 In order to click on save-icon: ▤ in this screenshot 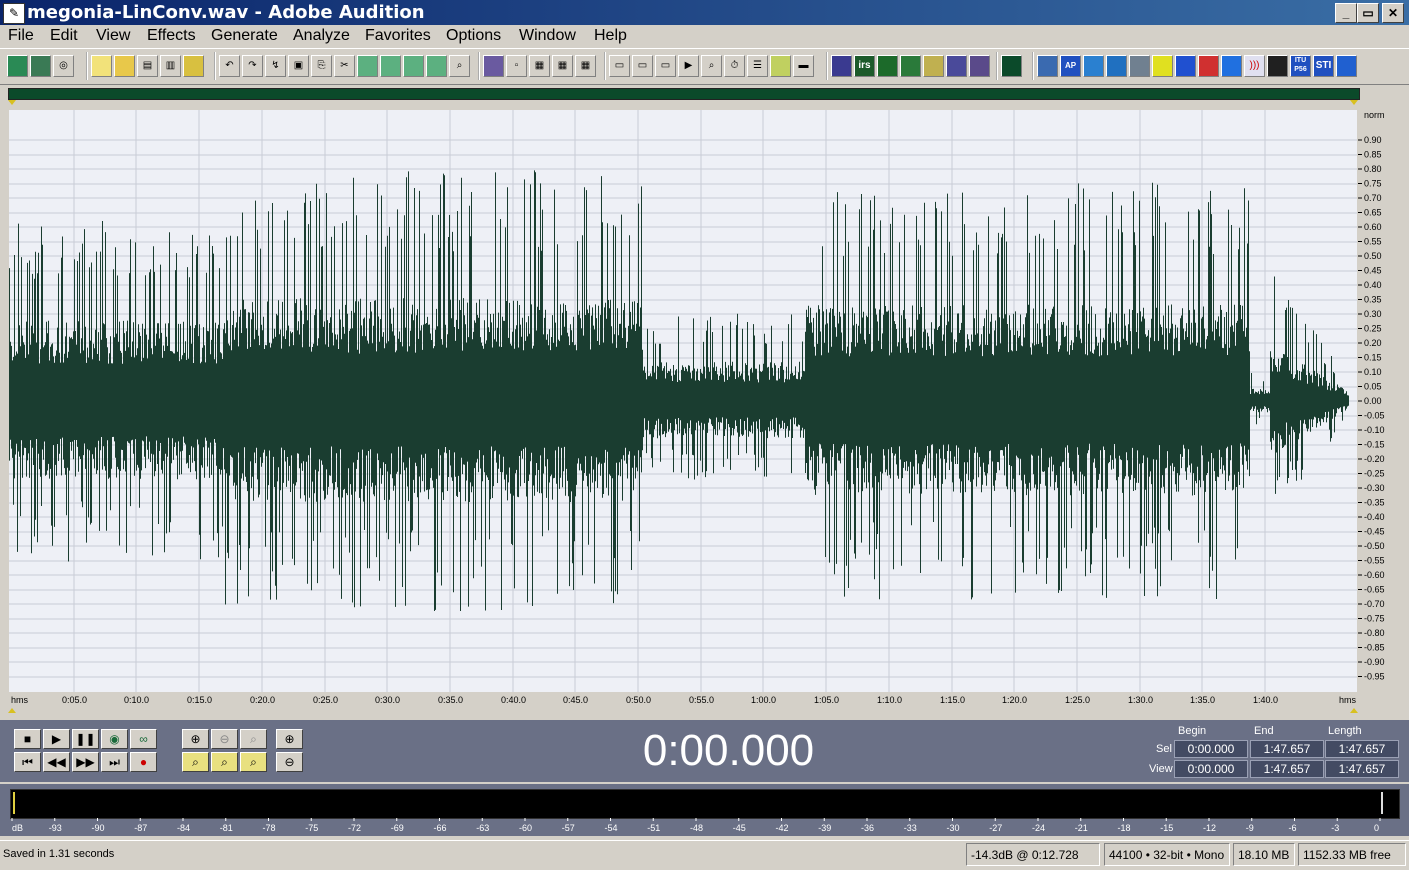, I will do `click(147, 66)`.